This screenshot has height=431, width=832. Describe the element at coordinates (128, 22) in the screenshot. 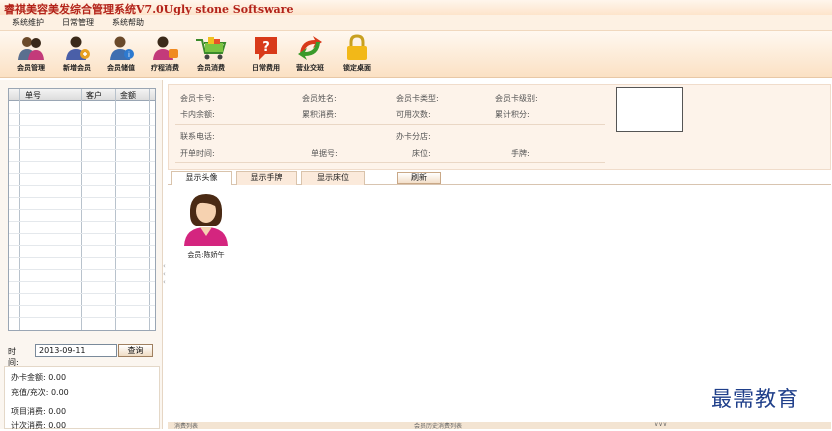

I see `menu-system-help: 系统帮助` at that location.